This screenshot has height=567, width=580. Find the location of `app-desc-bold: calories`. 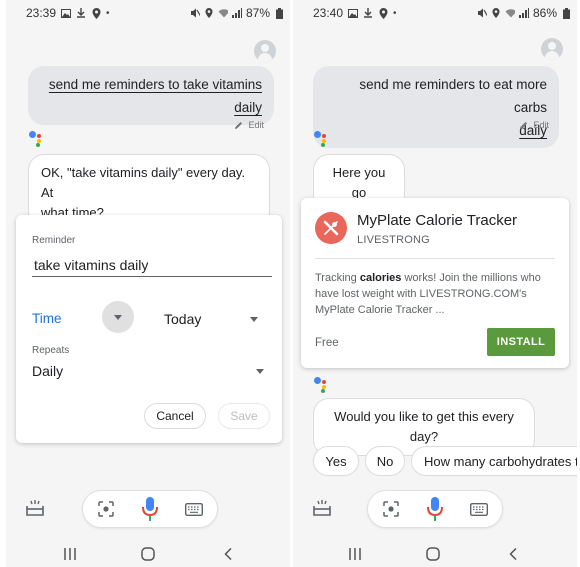

app-desc-bold: calories is located at coordinates (380, 278).